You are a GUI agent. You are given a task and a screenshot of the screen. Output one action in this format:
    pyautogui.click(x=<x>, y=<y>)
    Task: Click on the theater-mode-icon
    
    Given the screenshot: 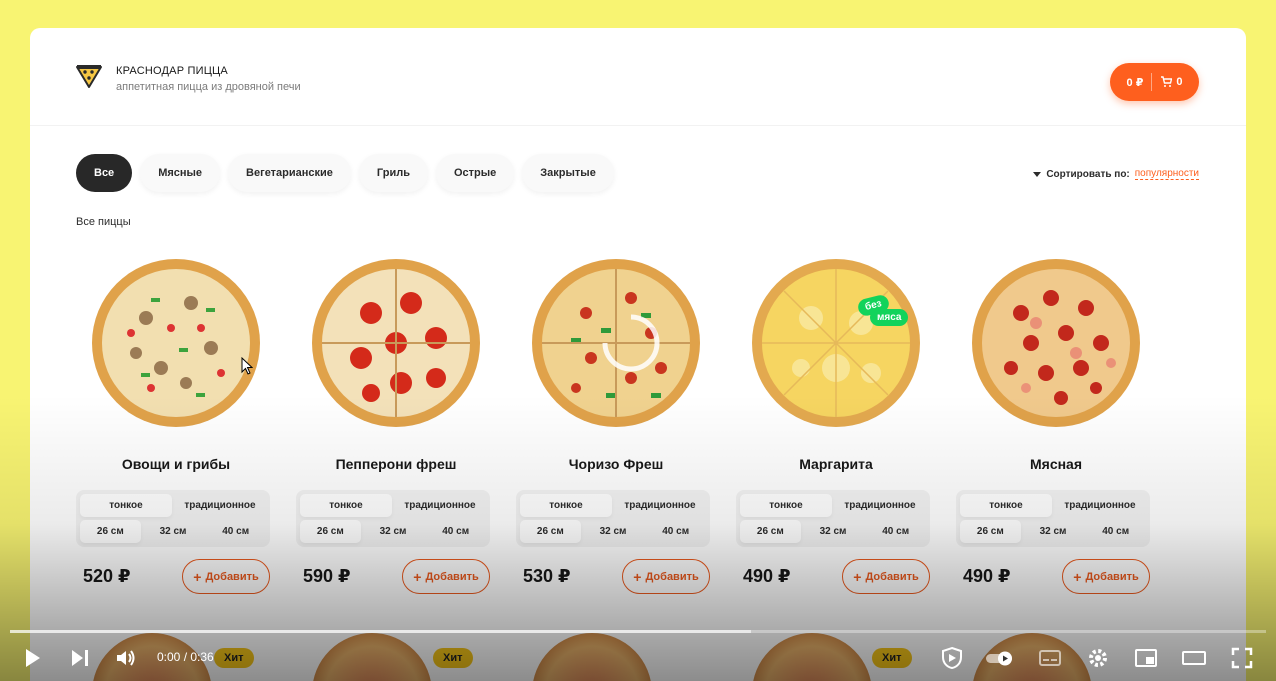 What is the action you would take?
    pyautogui.click(x=1194, y=658)
    